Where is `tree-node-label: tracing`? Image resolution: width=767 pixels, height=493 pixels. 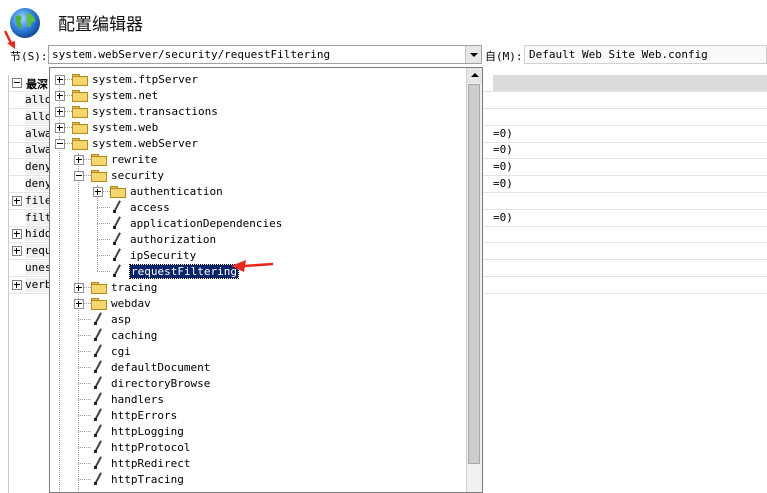 tree-node-label: tracing is located at coordinates (134, 287).